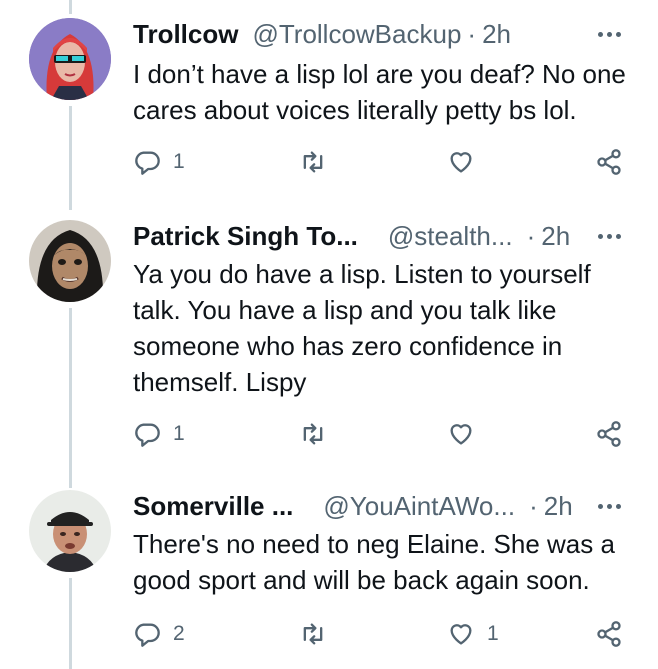 Image resolution: width=658 pixels, height=669 pixels. I want to click on tweet-actions: 2 1, so click(383, 634).